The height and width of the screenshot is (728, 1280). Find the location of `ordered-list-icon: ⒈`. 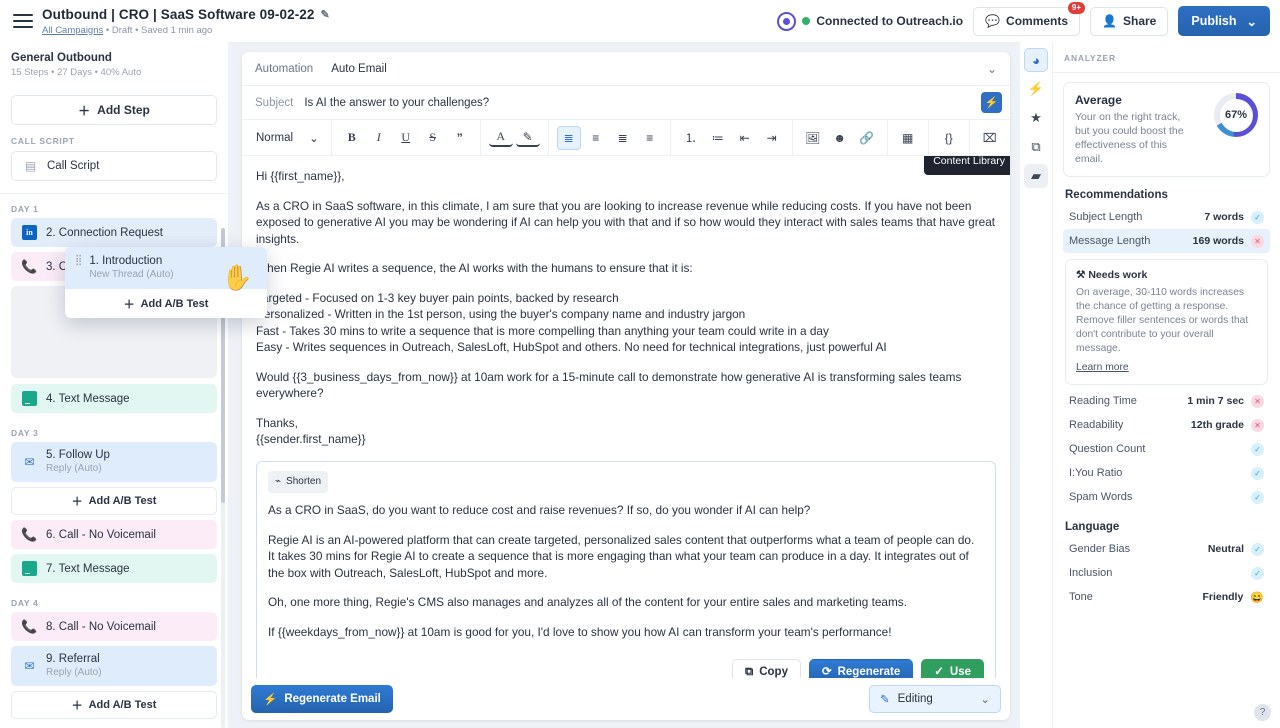

ordered-list-icon: ⒈ is located at coordinates (691, 138).